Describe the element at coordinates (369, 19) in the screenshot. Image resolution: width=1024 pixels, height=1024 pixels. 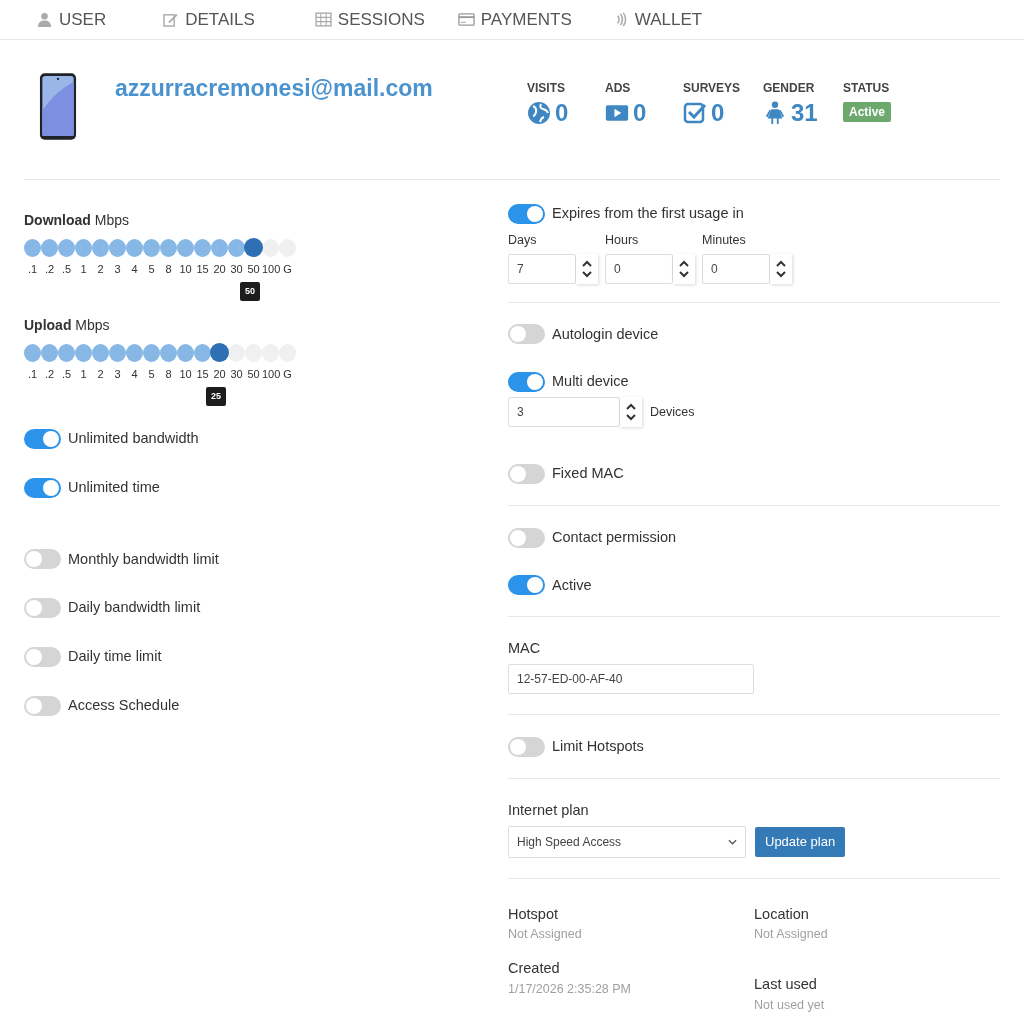
I see `nav-tab: SESSIONS` at that location.